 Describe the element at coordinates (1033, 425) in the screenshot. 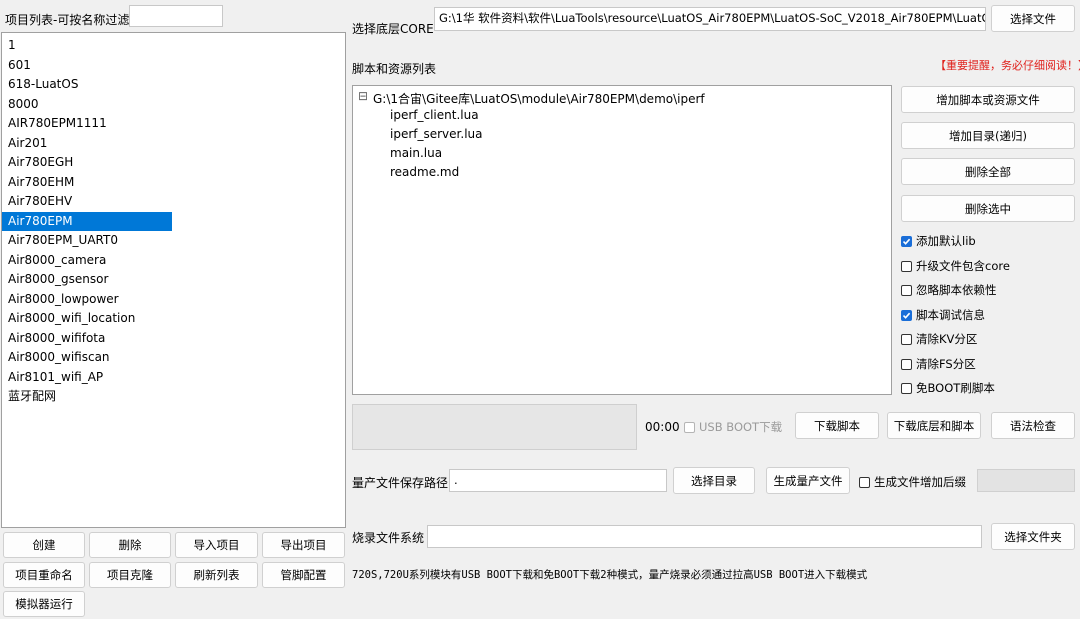

I see `syntax-check-button: 语法检查` at that location.